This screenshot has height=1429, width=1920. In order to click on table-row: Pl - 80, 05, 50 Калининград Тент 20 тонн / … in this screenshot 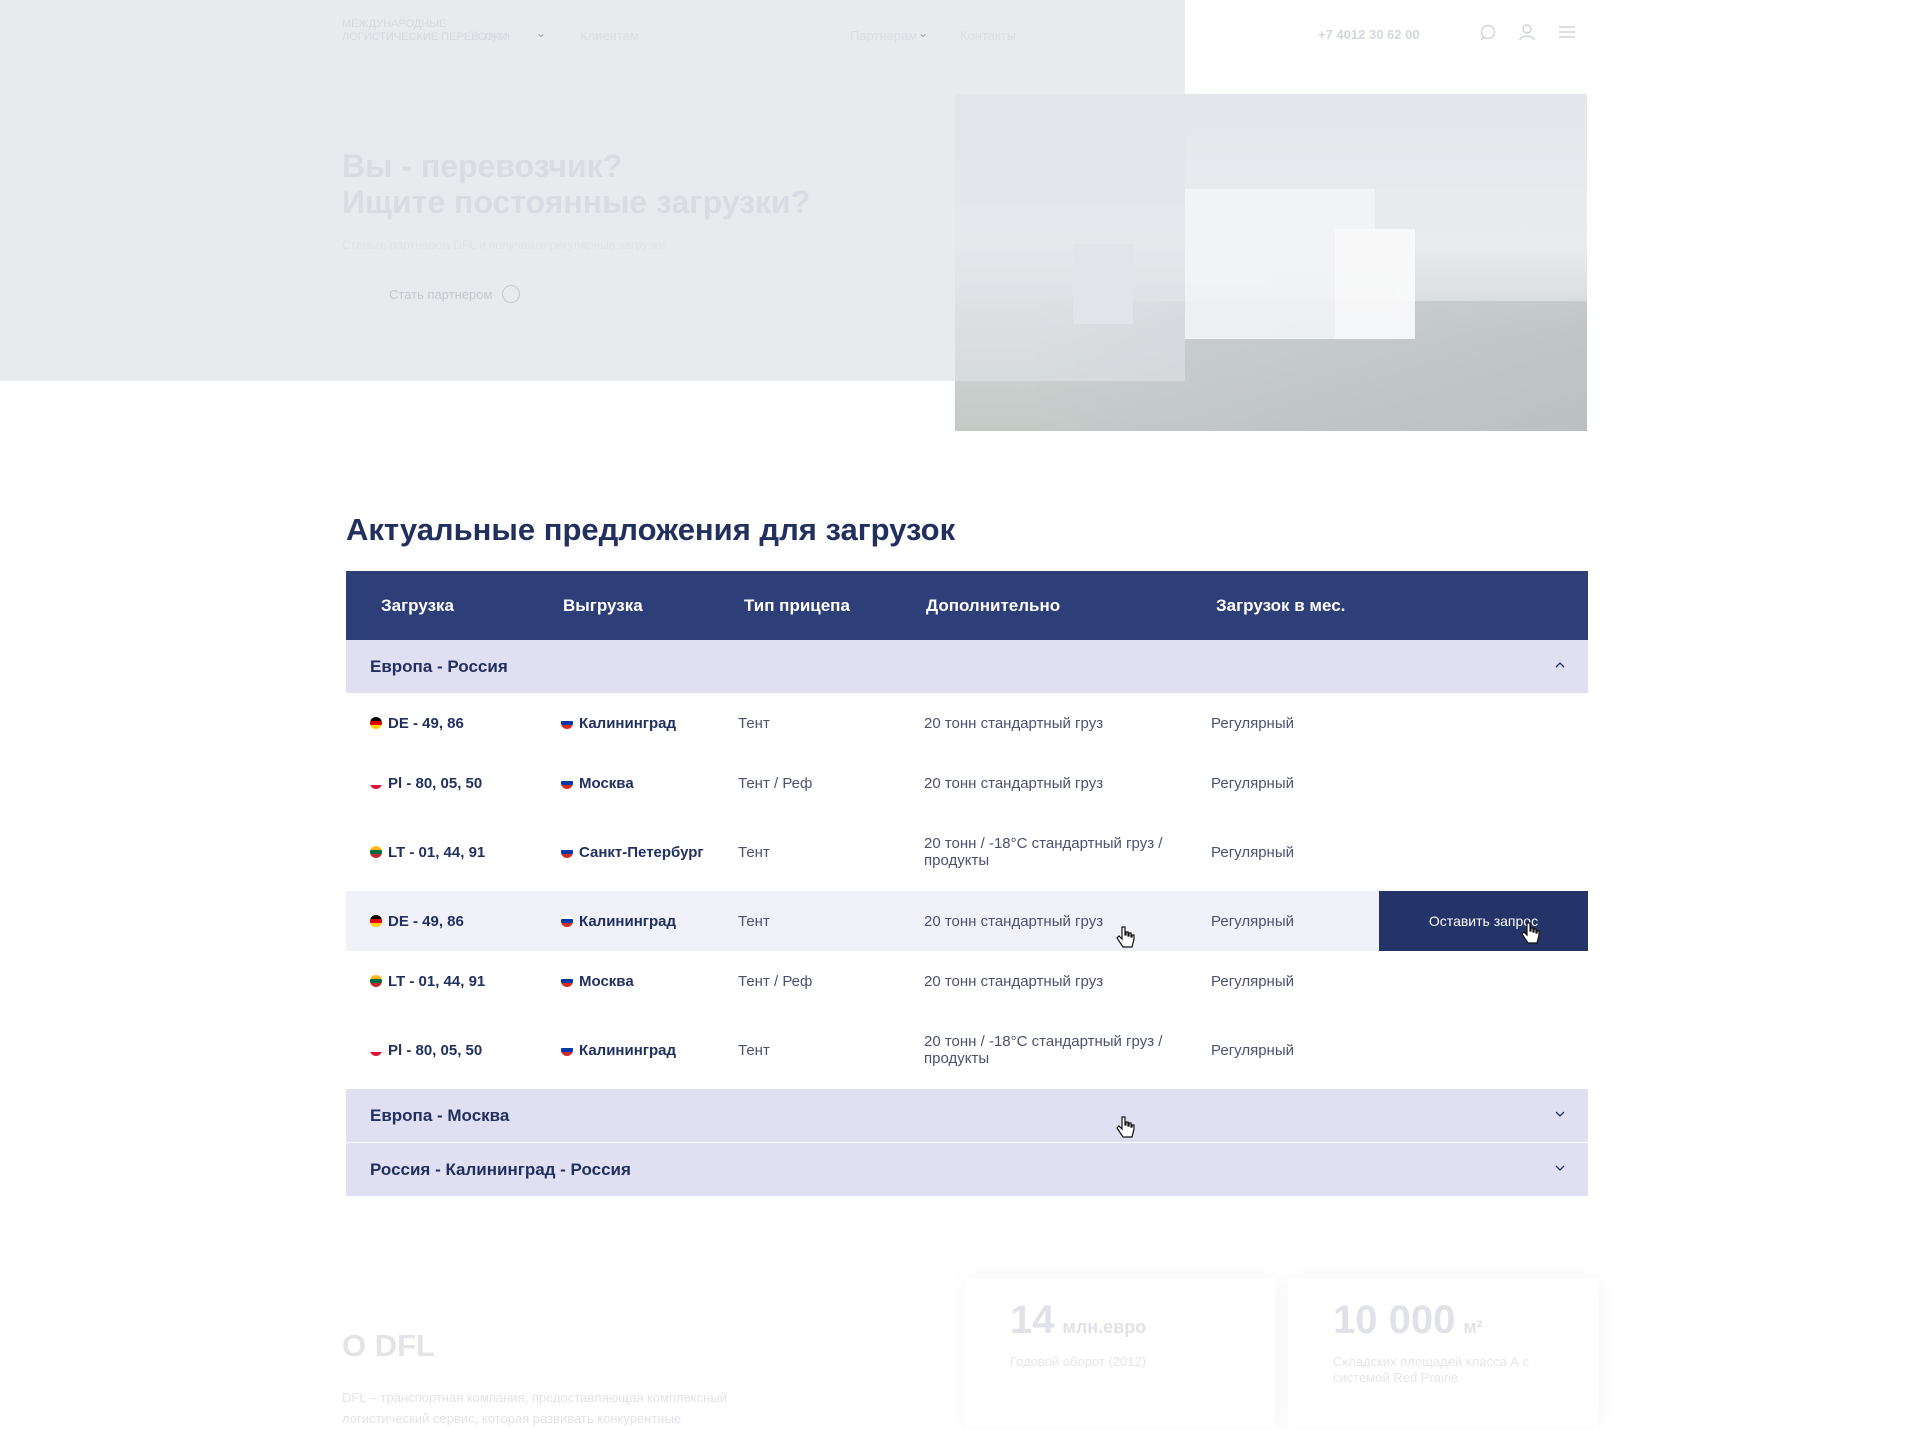, I will do `click(967, 1050)`.